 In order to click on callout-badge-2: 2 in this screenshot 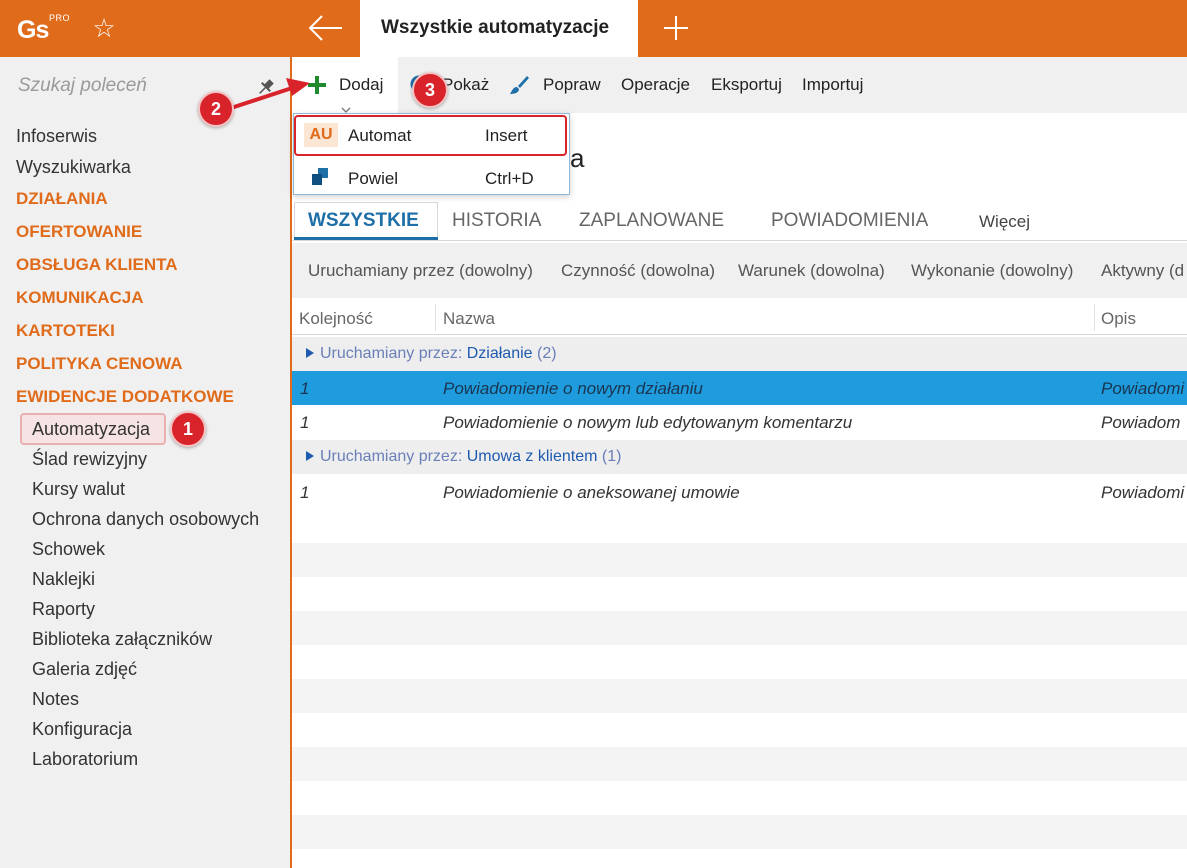, I will do `click(216, 109)`.